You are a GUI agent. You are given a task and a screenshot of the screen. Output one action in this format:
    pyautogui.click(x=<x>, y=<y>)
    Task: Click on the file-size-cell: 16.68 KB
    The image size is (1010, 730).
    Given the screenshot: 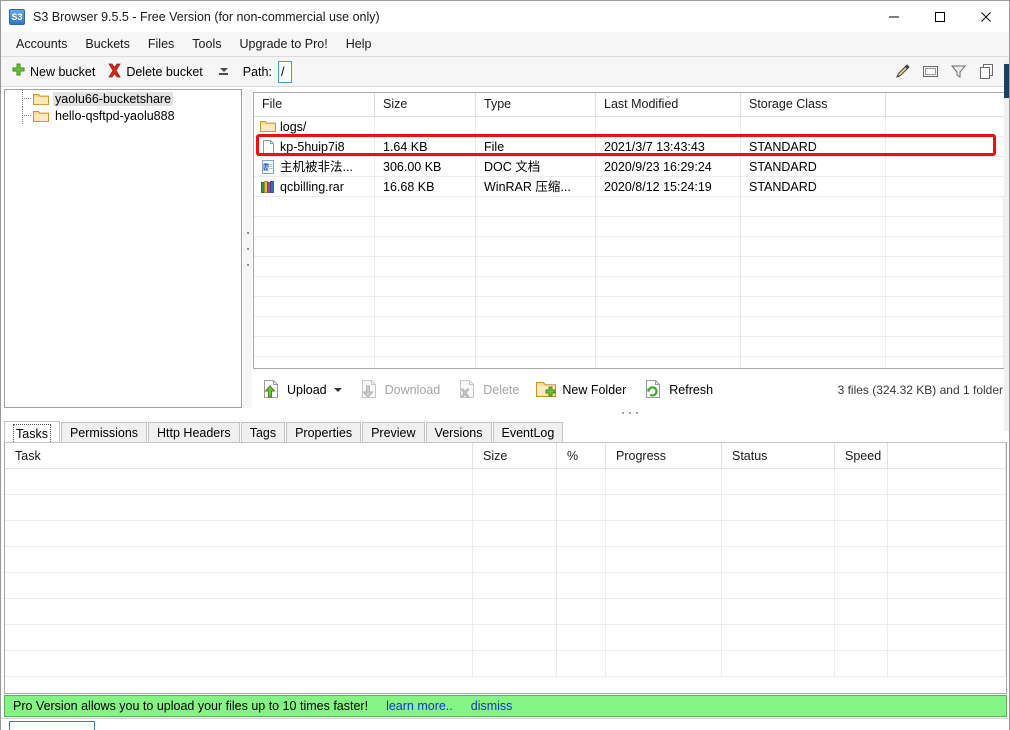 What is the action you would take?
    pyautogui.click(x=425, y=186)
    